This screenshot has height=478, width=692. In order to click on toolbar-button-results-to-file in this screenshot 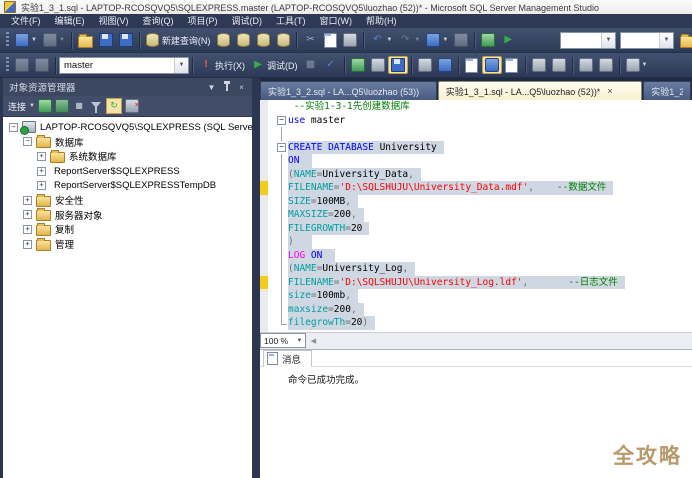, I will do `click(512, 65)`.